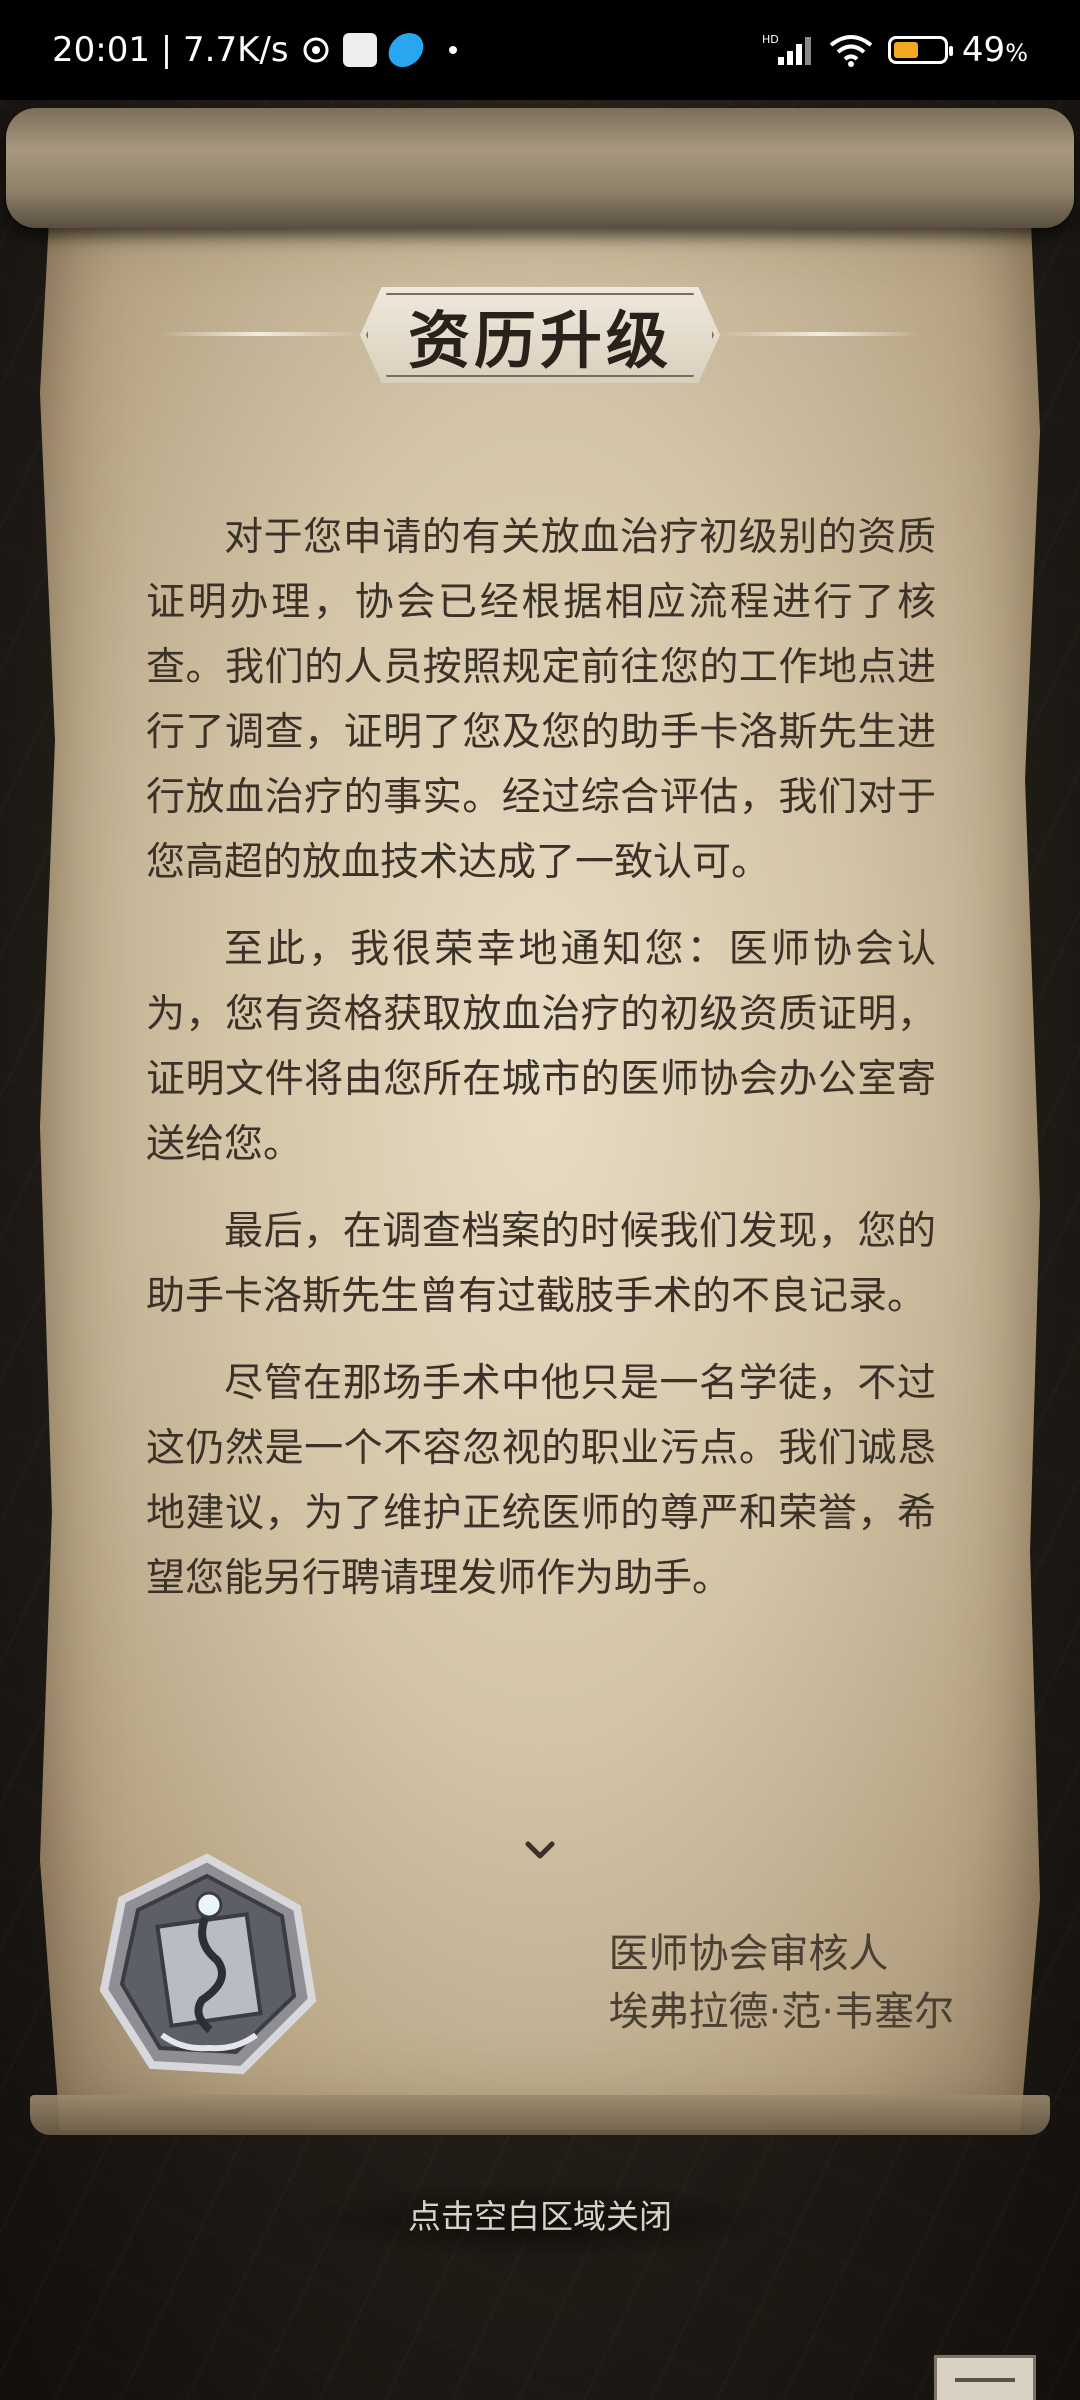 The width and height of the screenshot is (1080, 2400). What do you see at coordinates (770, 39) in the screenshot?
I see `hd-label: HD` at bounding box center [770, 39].